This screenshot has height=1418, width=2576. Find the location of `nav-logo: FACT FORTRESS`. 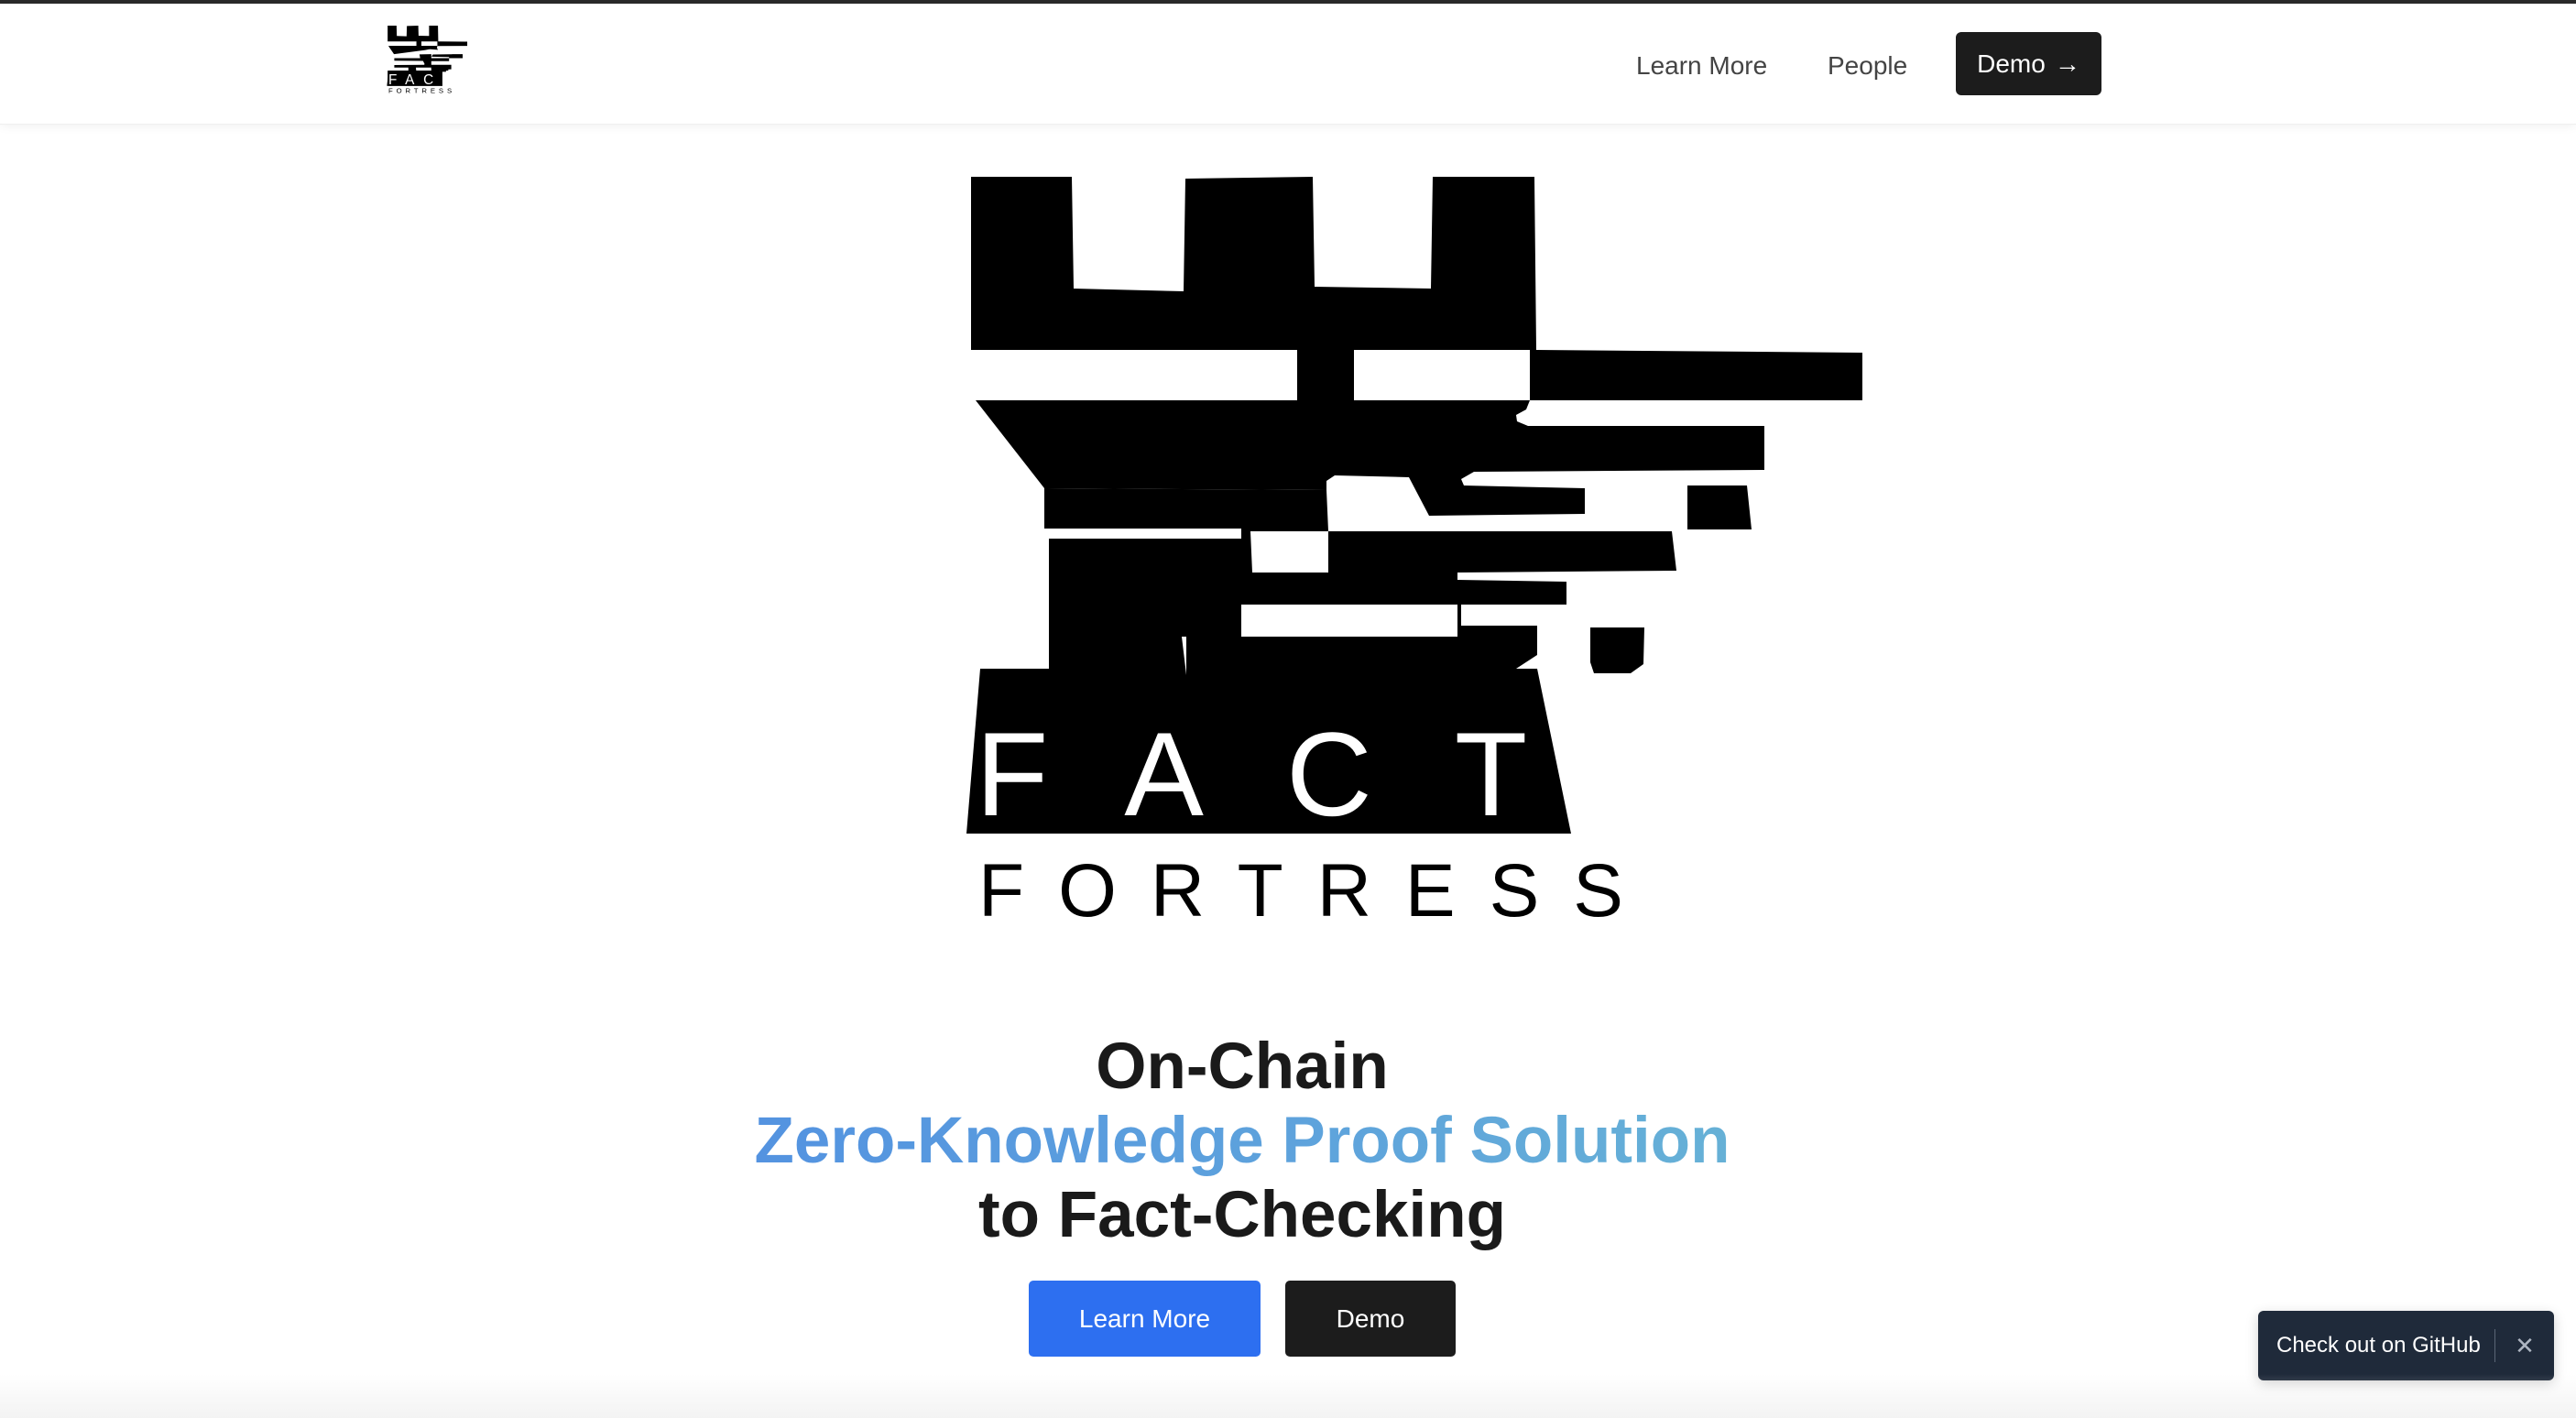

nav-logo: FACT FORTRESS is located at coordinates (431, 65).